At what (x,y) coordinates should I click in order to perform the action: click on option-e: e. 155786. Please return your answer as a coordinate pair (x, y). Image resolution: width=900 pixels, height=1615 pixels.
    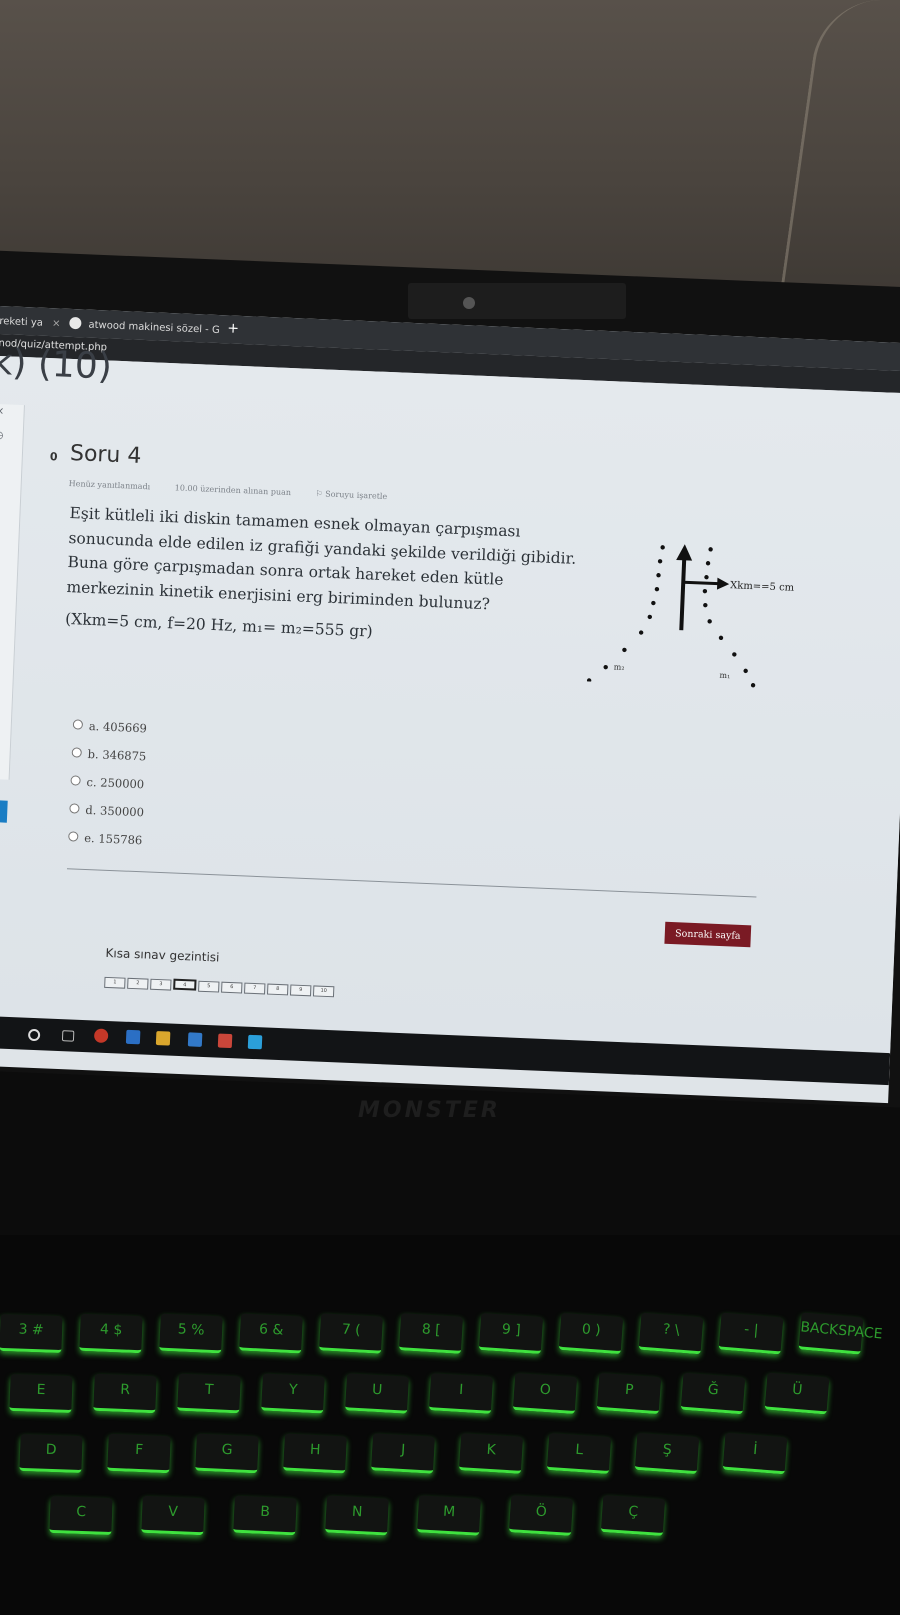
    Looking at the image, I should click on (106, 838).